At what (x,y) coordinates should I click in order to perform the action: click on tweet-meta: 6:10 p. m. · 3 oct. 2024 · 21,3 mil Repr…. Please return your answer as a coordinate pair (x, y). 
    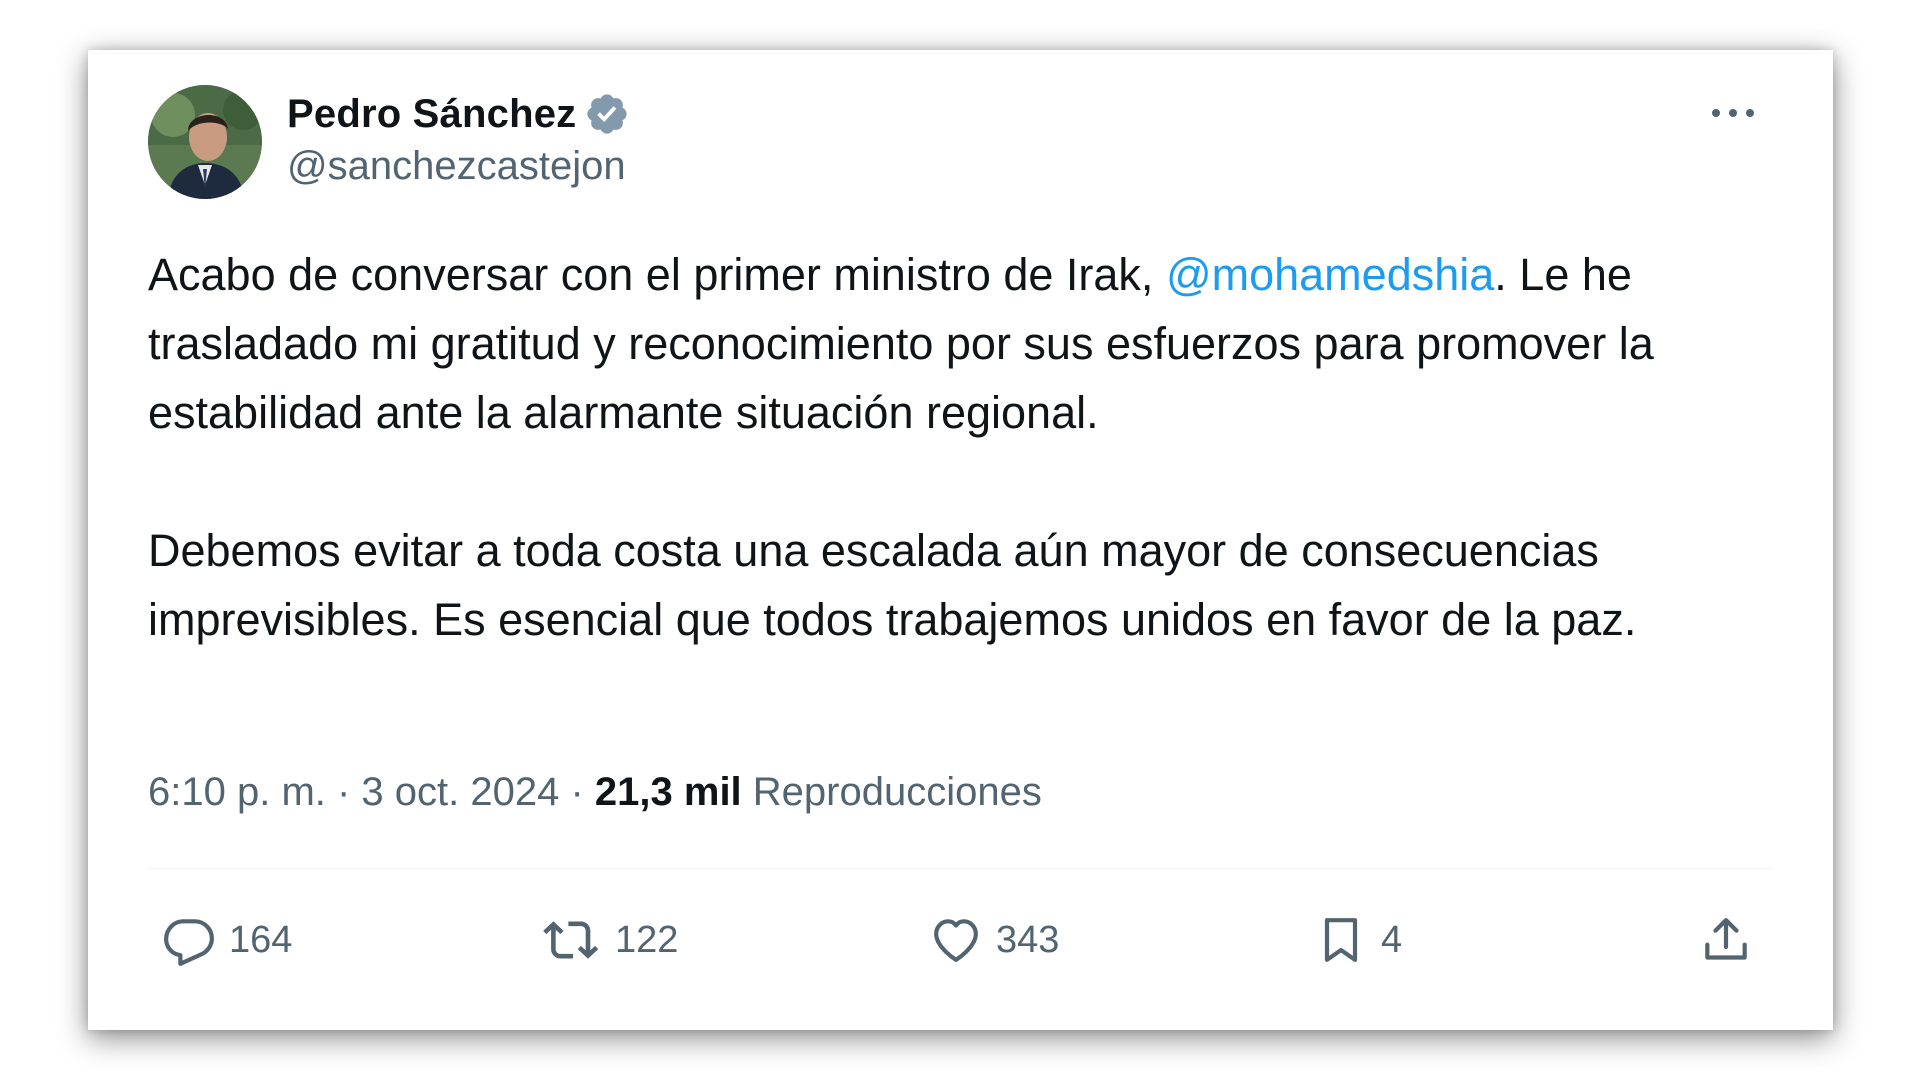
    Looking at the image, I should click on (595, 792).